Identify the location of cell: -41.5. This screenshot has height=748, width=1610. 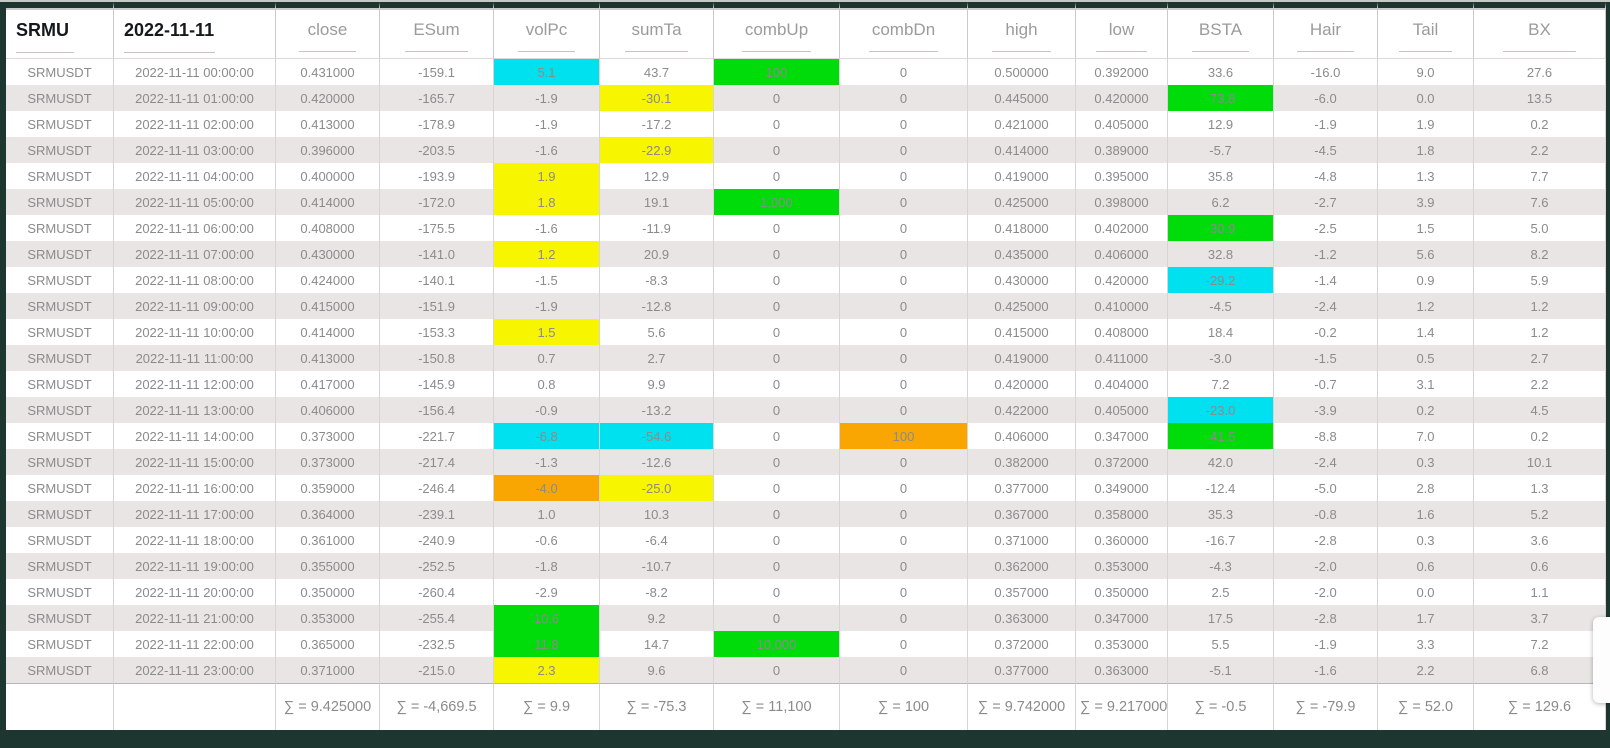
(1221, 436).